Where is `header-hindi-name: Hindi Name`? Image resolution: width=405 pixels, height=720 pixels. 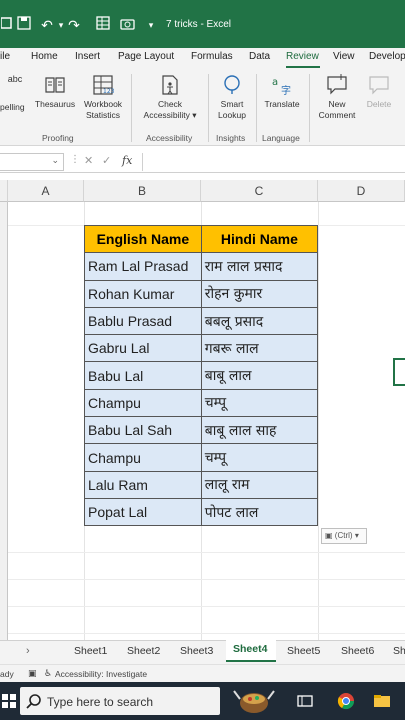 header-hindi-name: Hindi Name is located at coordinates (259, 239).